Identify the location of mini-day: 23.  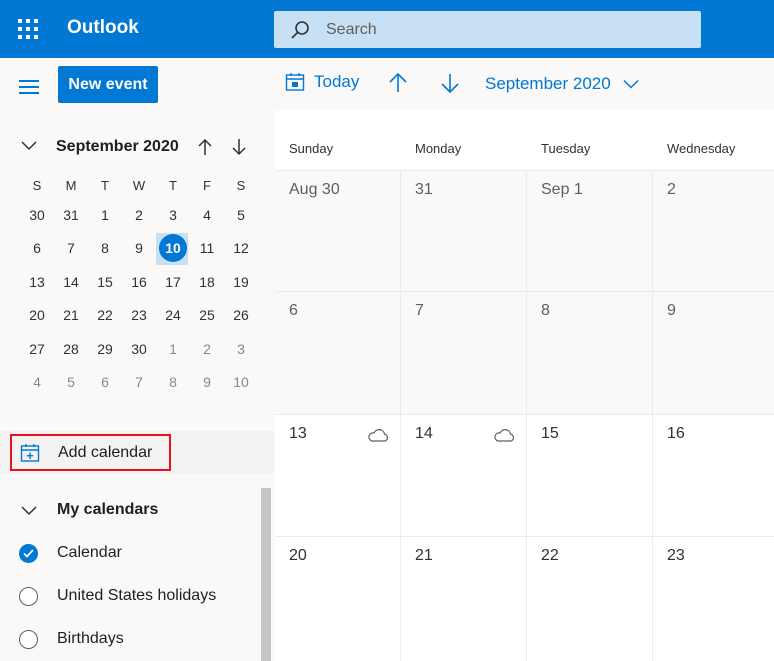
(139, 316).